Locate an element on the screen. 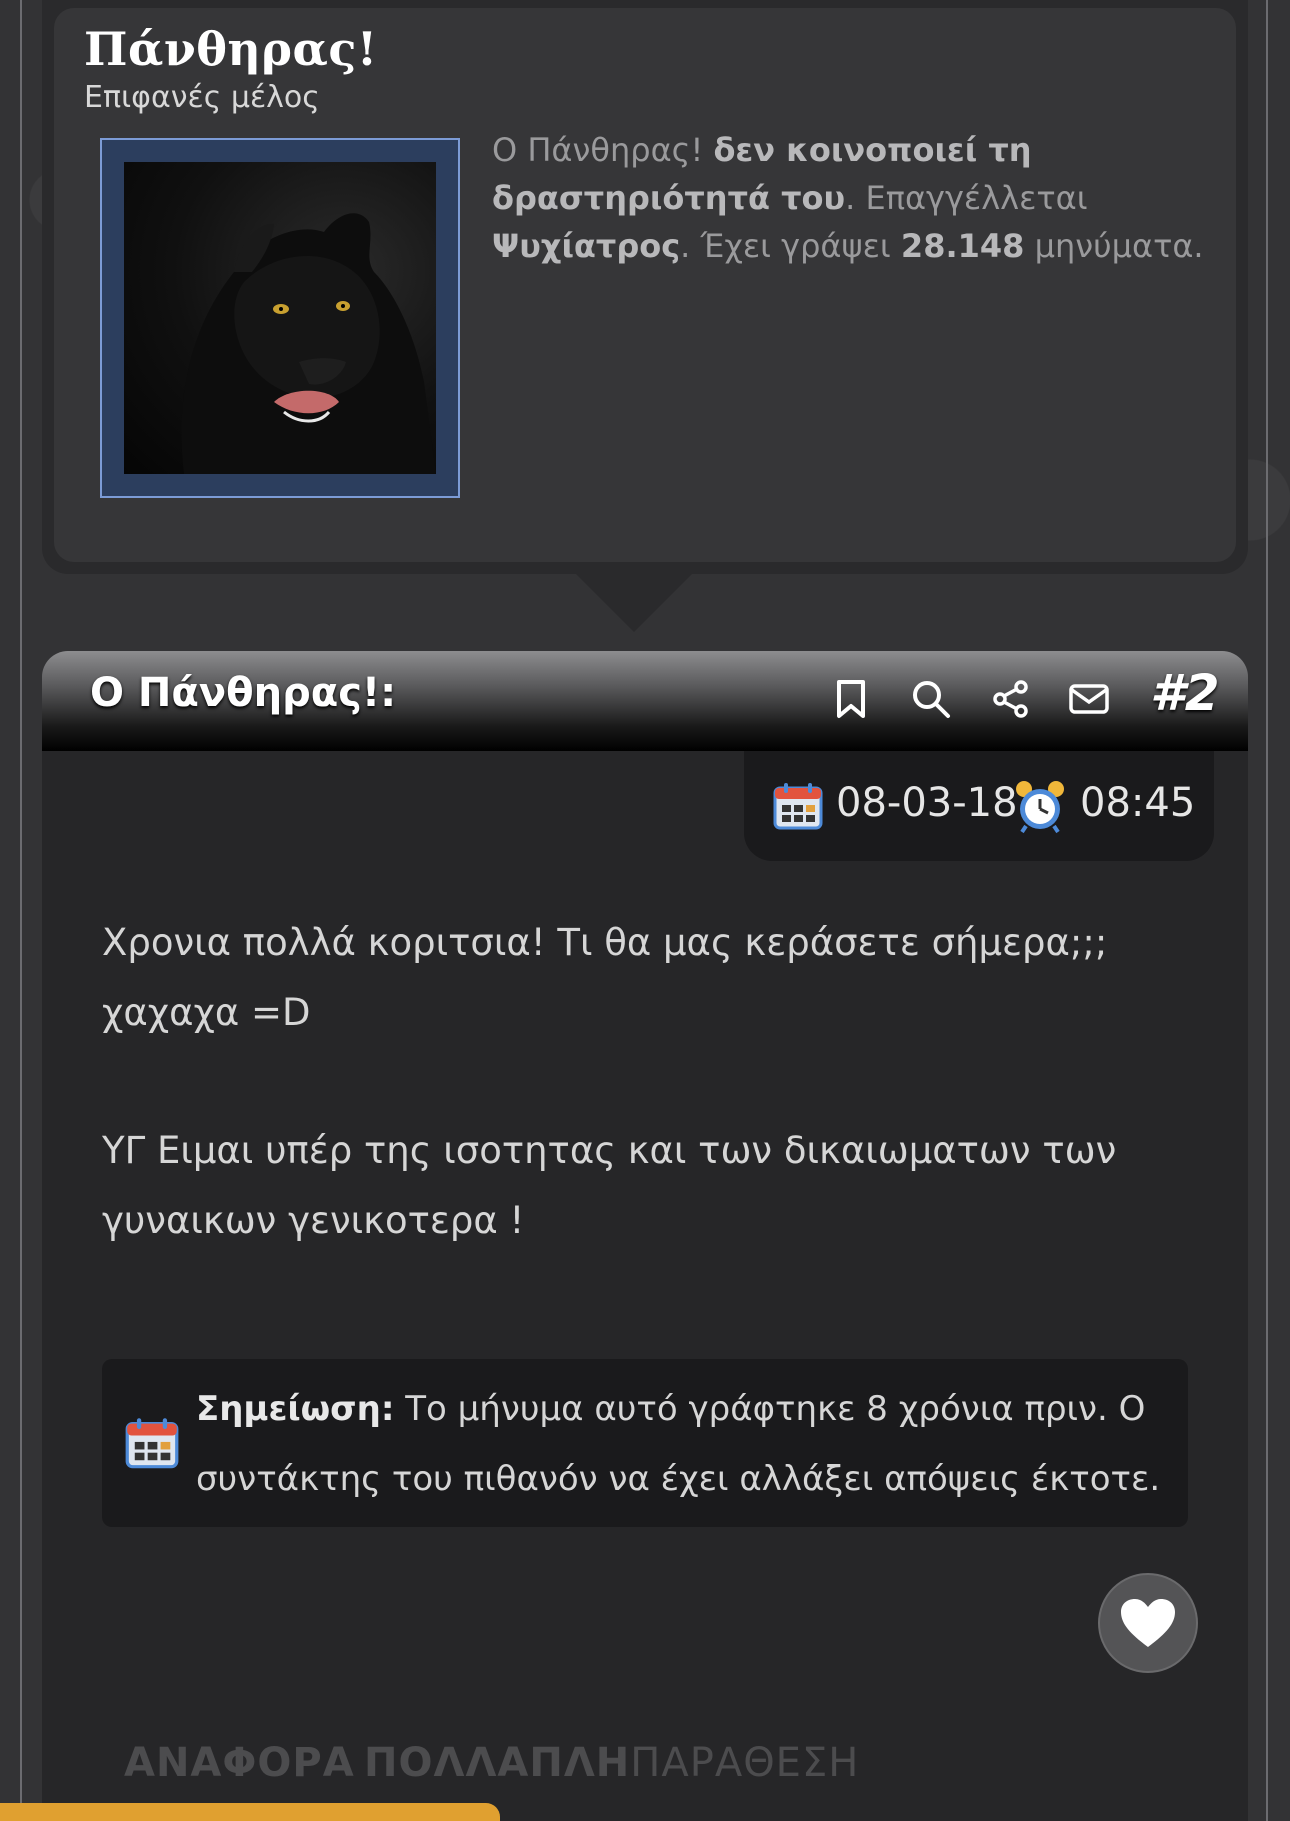 The image size is (1290, 1821). profile-name: Πάνθηρας! is located at coordinates (231, 49).